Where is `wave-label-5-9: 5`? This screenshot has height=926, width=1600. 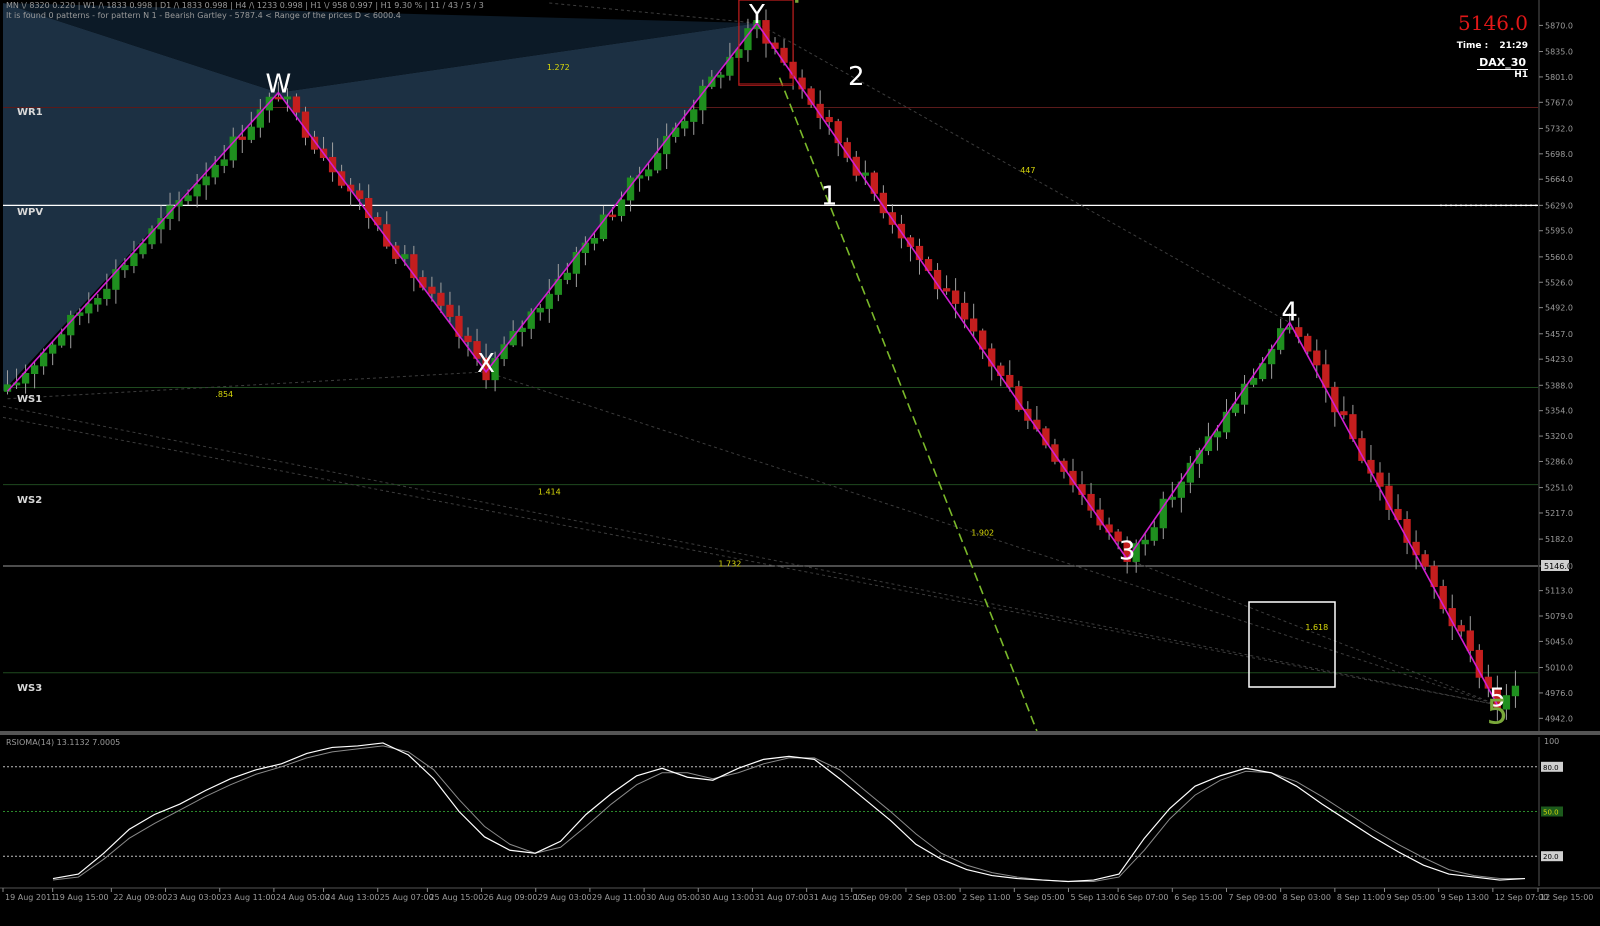 wave-label-5-9: 5 is located at coordinates (1498, 713).